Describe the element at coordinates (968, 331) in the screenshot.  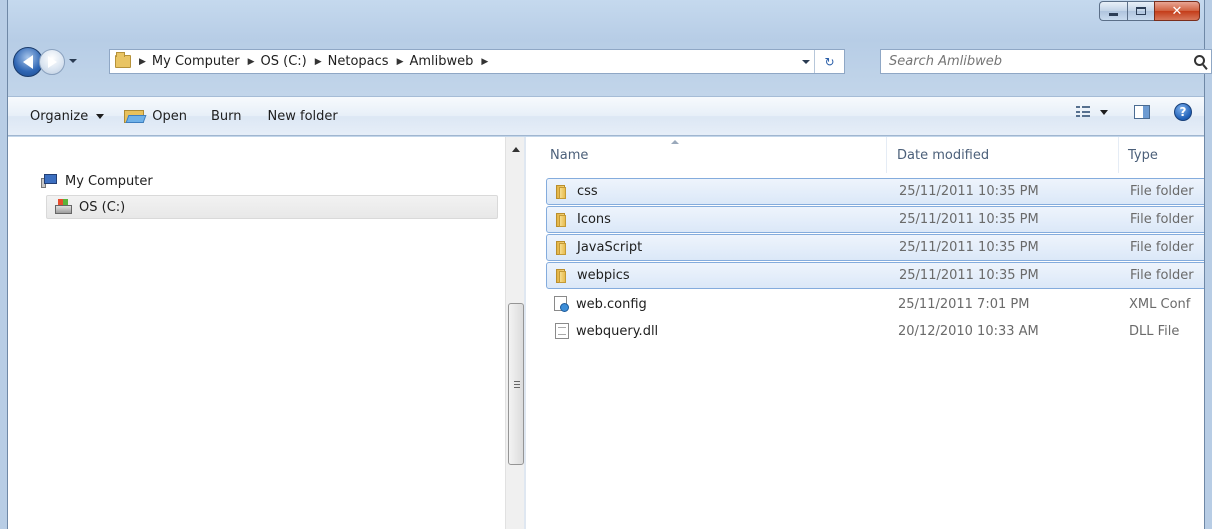
I see `file-date: 20/12/2010 10:33 AM` at that location.